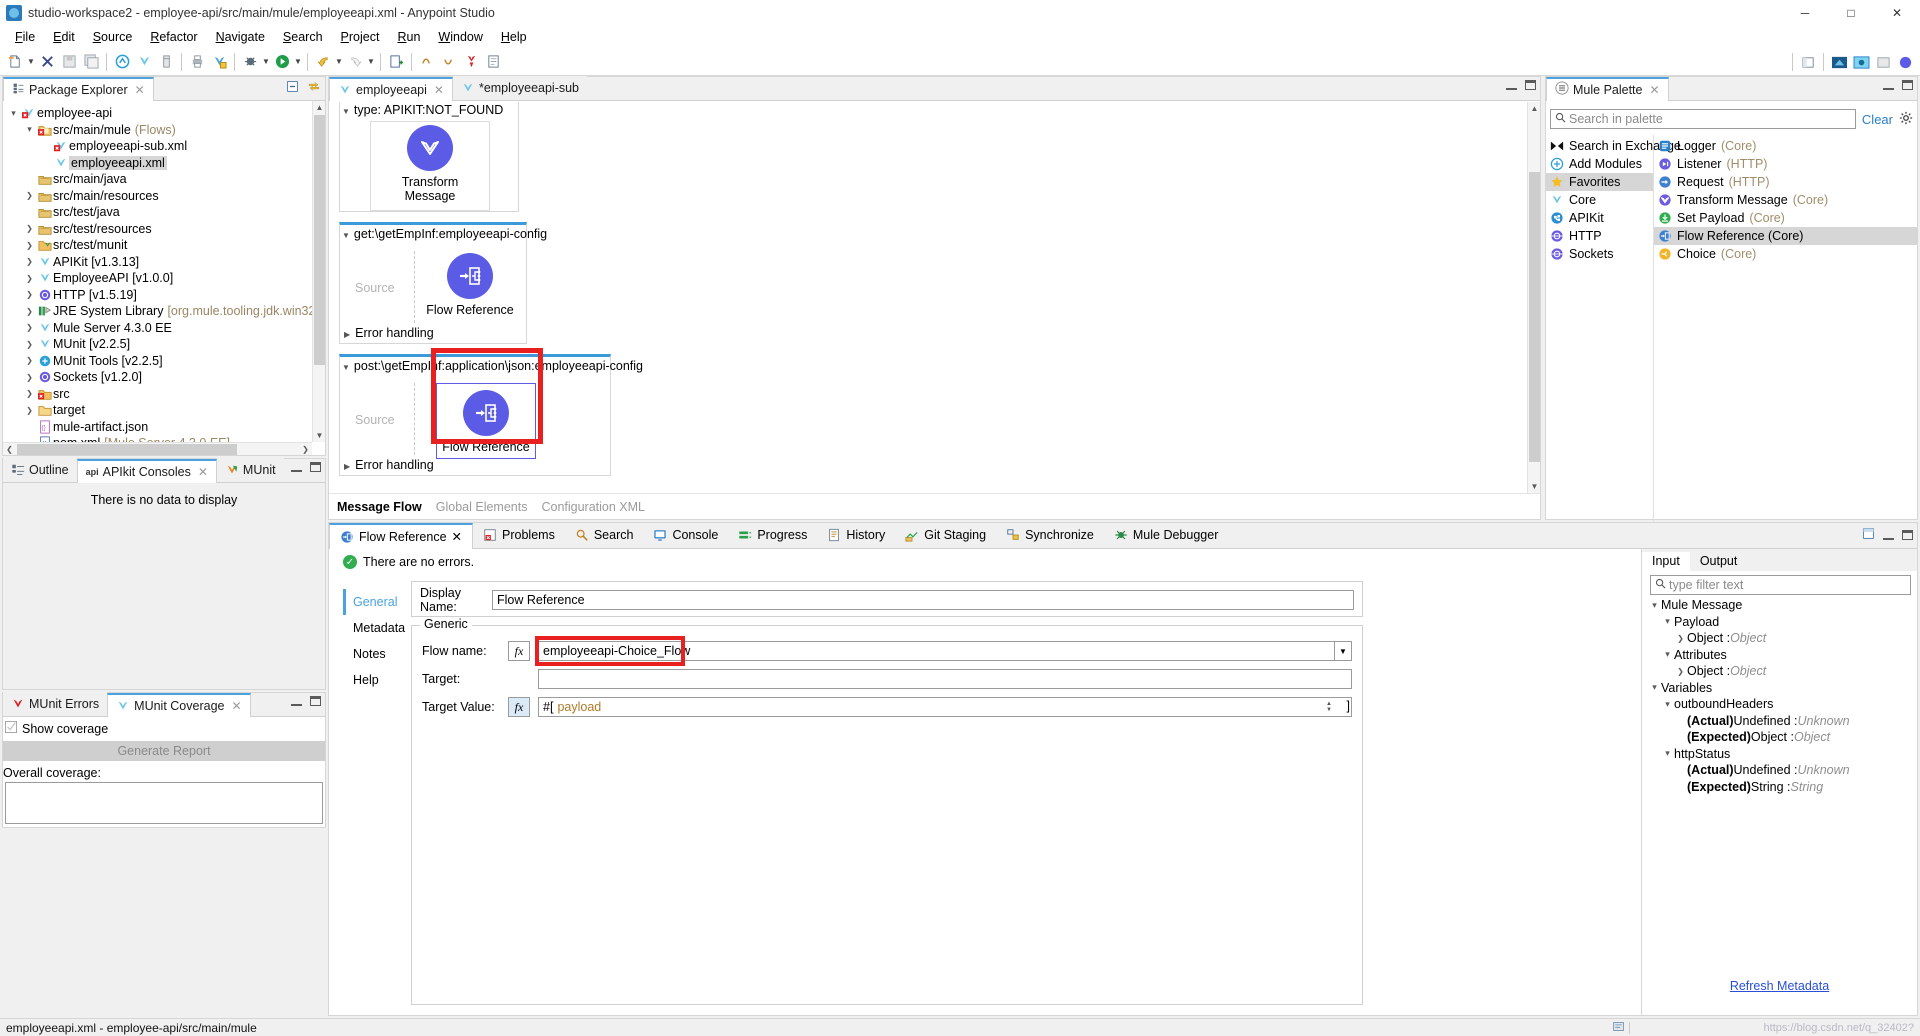  Describe the element at coordinates (113, 37) in the screenshot. I see `menu-source: Source` at that location.